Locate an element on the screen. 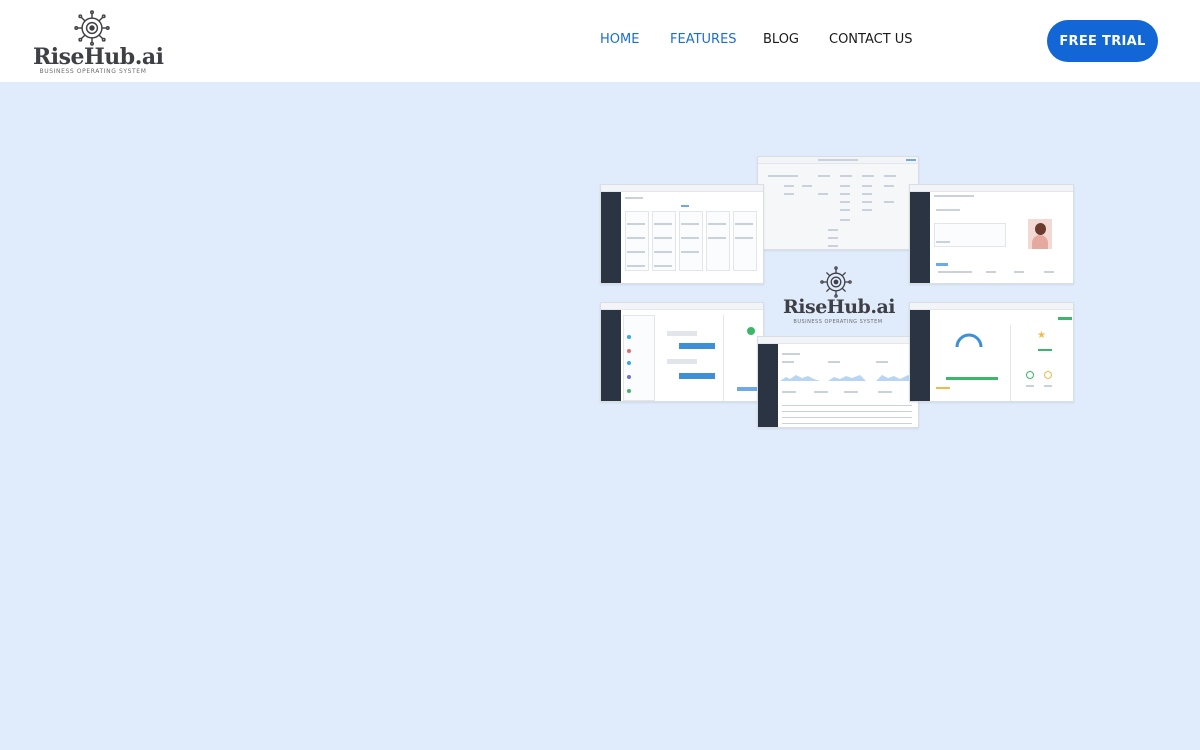 Image resolution: width=1200 pixels, height=750 pixels. screenshot-calendar is located at coordinates (838, 203).